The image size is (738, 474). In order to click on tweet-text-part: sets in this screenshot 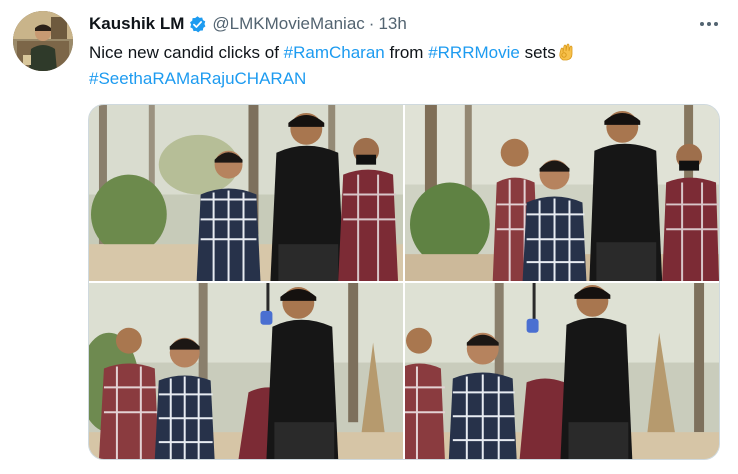, I will do `click(537, 52)`.